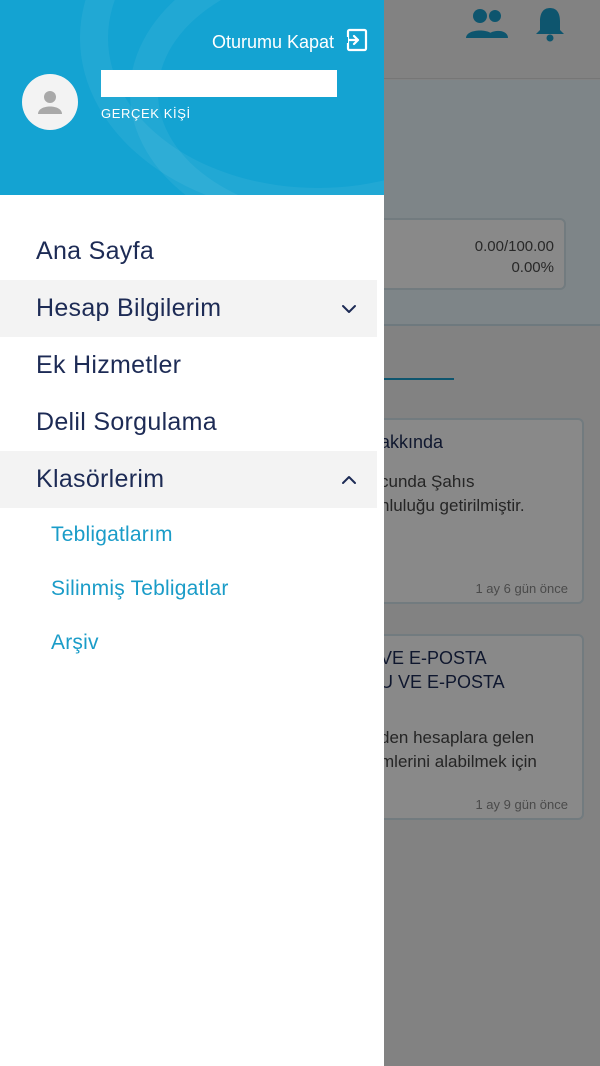 The width and height of the screenshot is (600, 1066). I want to click on person-type-label: GERÇEK KİŞİ, so click(146, 113).